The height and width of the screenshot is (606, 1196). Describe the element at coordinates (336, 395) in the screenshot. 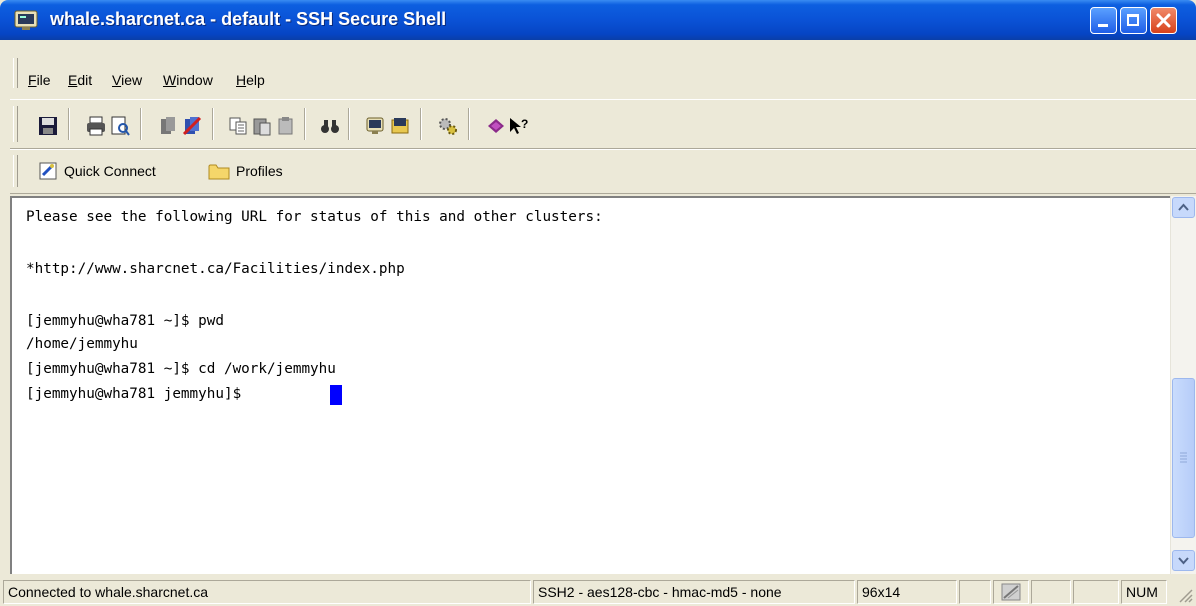

I see `terminal-cursor` at that location.